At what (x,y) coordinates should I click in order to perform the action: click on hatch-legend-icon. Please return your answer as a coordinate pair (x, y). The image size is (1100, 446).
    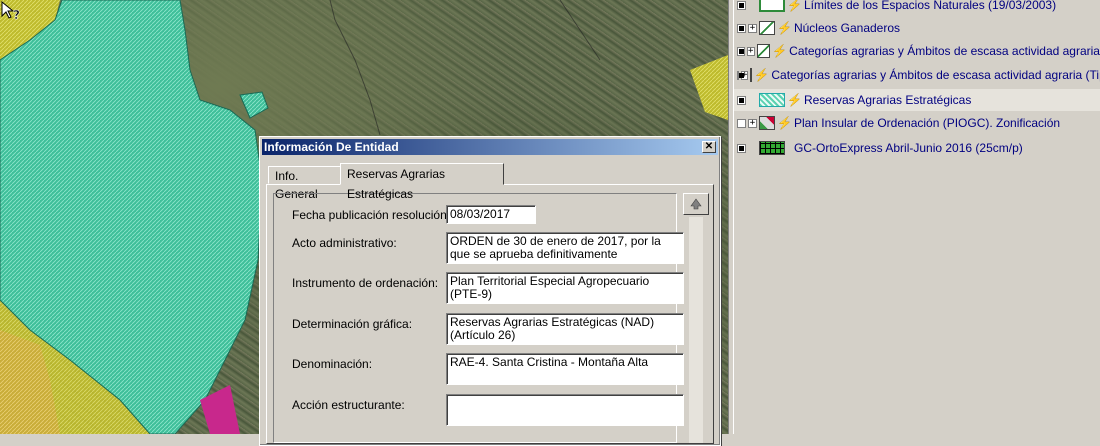
    Looking at the image, I should click on (772, 100).